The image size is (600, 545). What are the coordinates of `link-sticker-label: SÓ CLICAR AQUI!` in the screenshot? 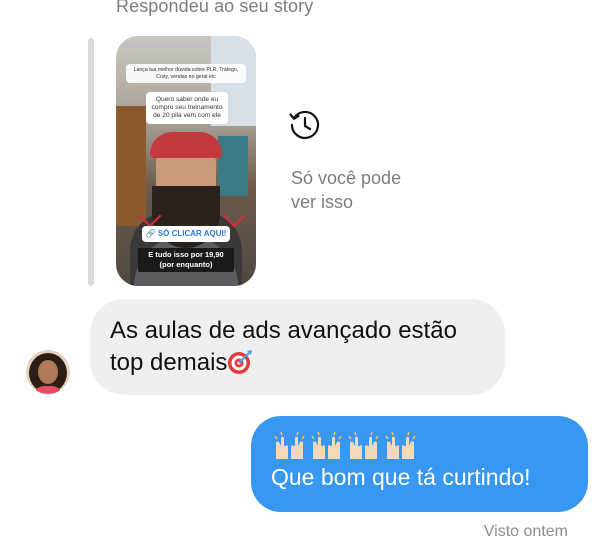 It's located at (192, 233).